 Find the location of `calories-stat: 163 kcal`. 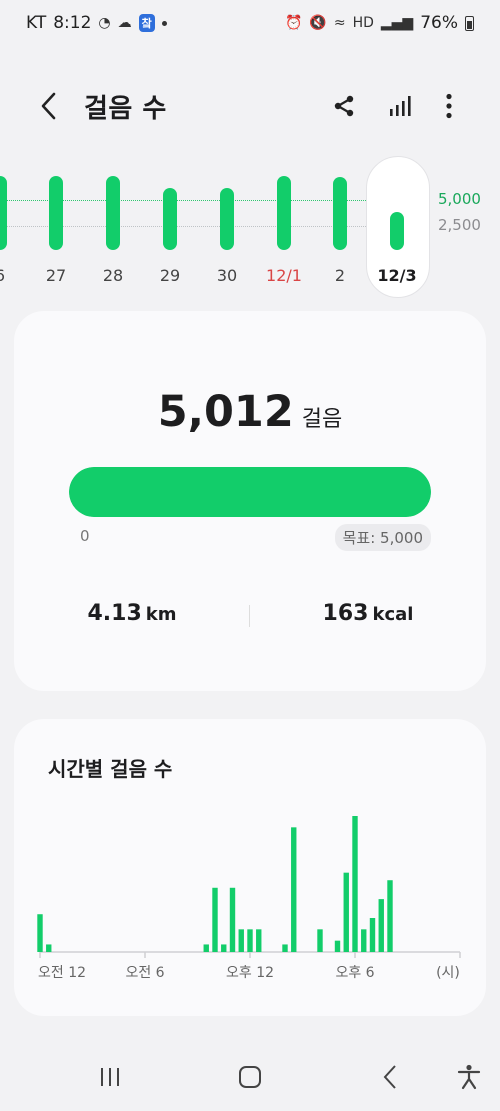

calories-stat: 163 kcal is located at coordinates (368, 613).